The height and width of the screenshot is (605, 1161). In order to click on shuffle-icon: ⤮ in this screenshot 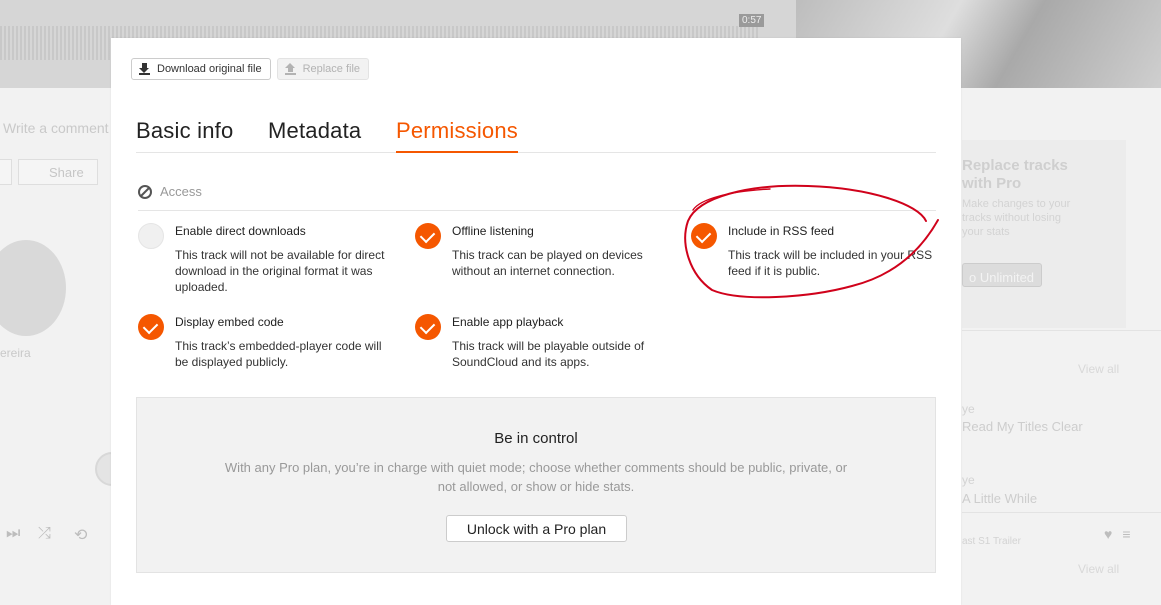, I will do `click(44, 533)`.